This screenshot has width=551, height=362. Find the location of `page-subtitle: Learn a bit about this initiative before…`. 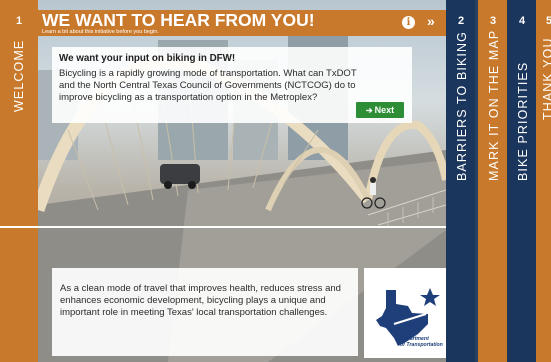

page-subtitle: Learn a bit about this initiative before… is located at coordinates (100, 32).